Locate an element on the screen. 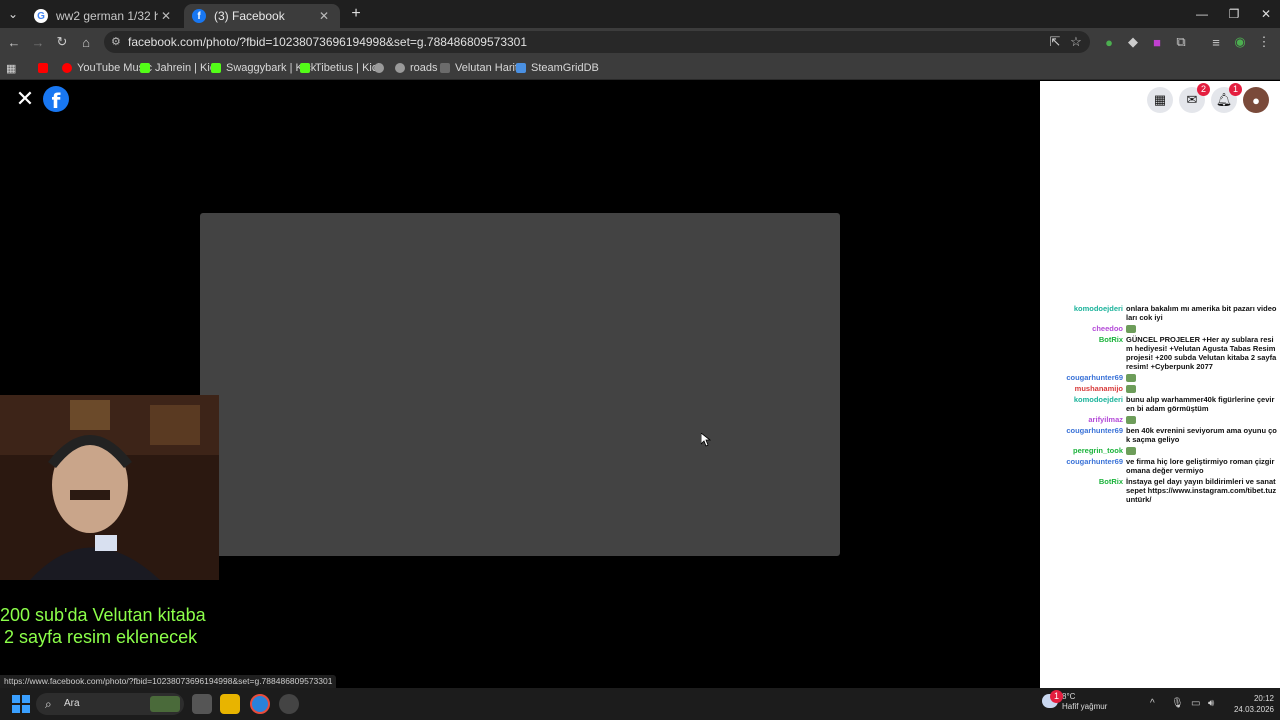 The image size is (1280, 720). install-app-icon: ⇱ is located at coordinates (1055, 42).